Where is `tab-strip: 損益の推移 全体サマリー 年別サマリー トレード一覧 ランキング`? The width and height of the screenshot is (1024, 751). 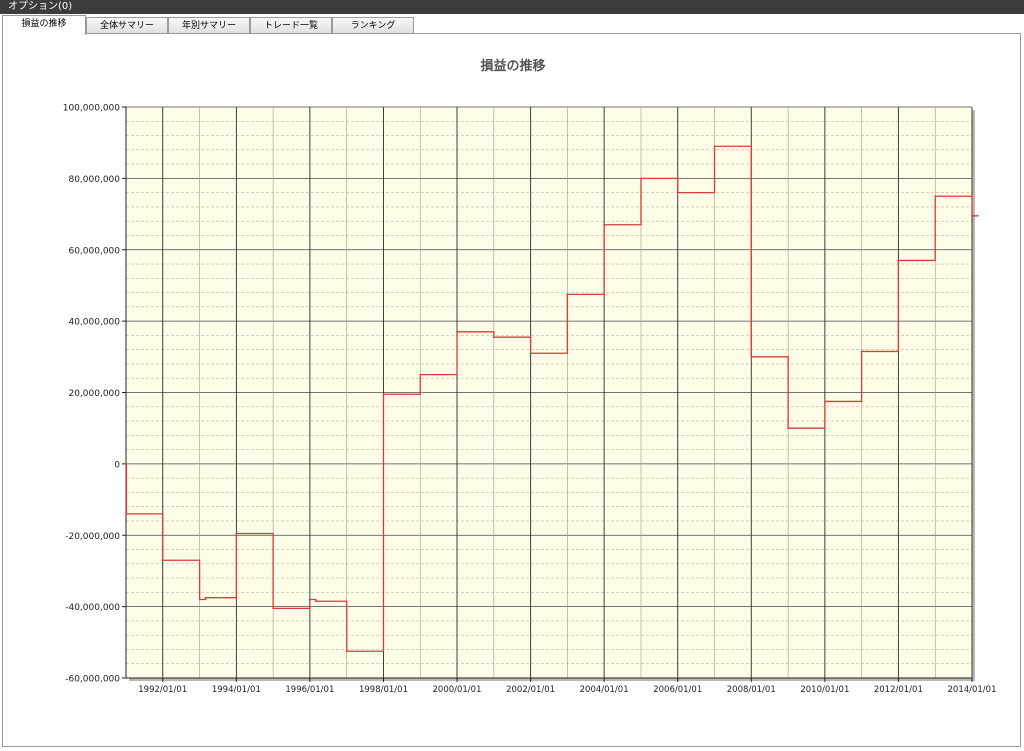
tab-strip: 損益の推移 全体サマリー 年別サマリー トレード一覧 ランキング is located at coordinates (512, 24).